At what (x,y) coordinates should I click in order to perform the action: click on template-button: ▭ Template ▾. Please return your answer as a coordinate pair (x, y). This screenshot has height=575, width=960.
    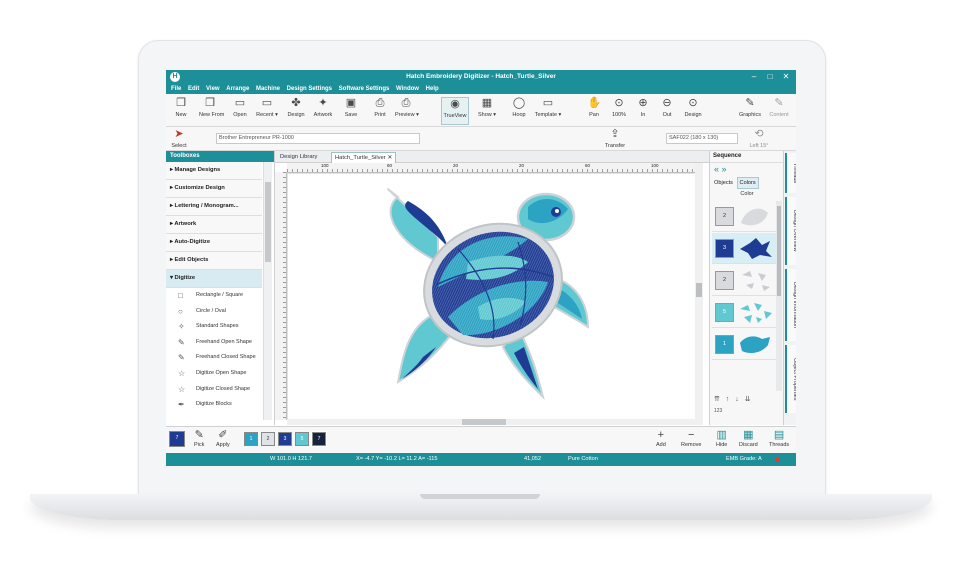
    Looking at the image, I should click on (548, 110).